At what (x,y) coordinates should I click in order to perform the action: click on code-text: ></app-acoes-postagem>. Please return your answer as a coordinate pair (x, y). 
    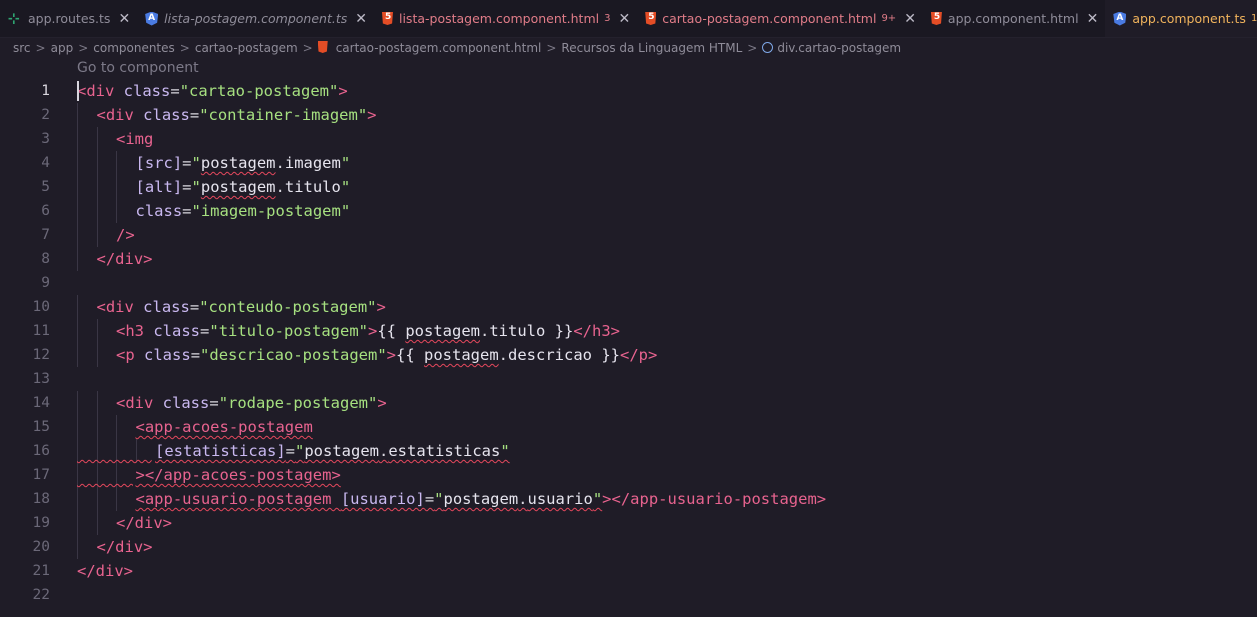
    Looking at the image, I should click on (238, 475).